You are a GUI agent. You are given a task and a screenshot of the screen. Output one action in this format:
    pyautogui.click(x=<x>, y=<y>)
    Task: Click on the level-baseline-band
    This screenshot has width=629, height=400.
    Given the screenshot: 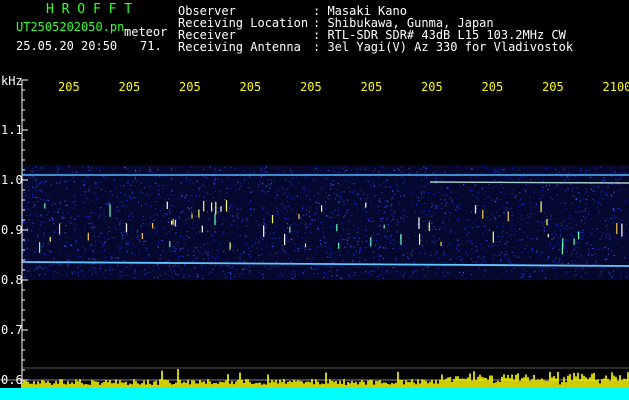 What is the action you would take?
    pyautogui.click(x=314, y=394)
    